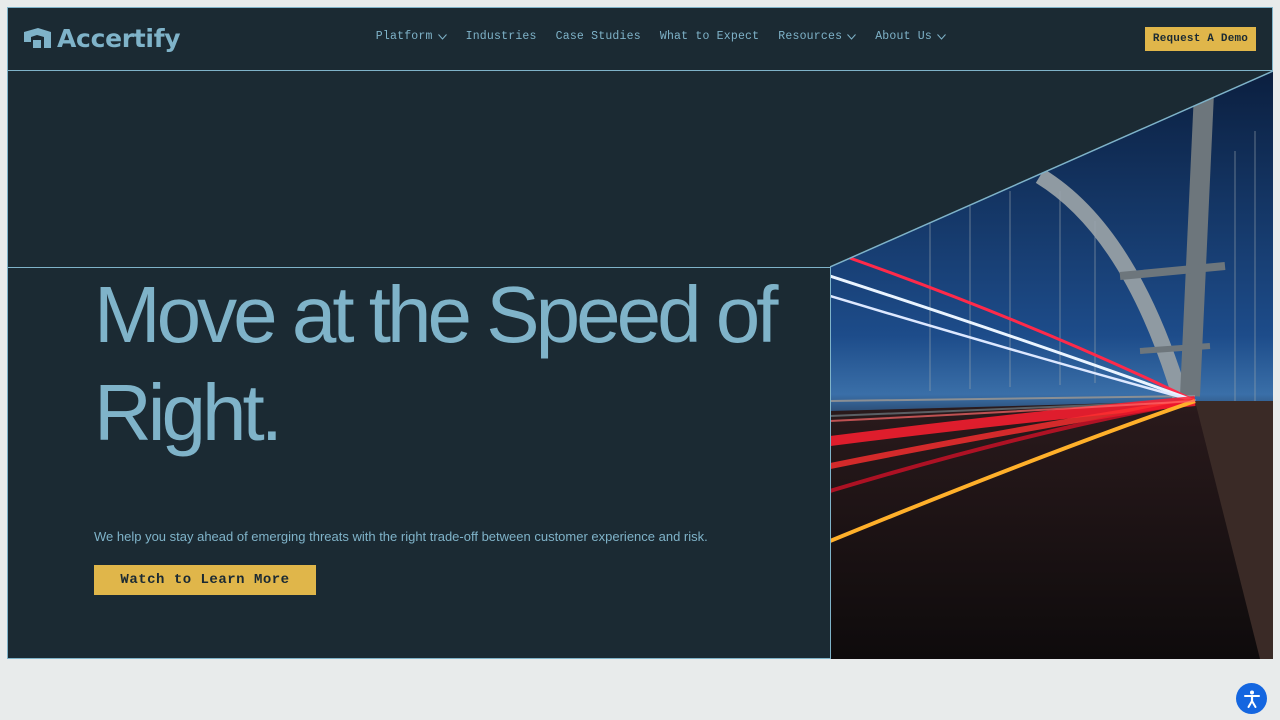 This screenshot has height=720, width=1280. I want to click on brand-name: Accertify, so click(119, 38).